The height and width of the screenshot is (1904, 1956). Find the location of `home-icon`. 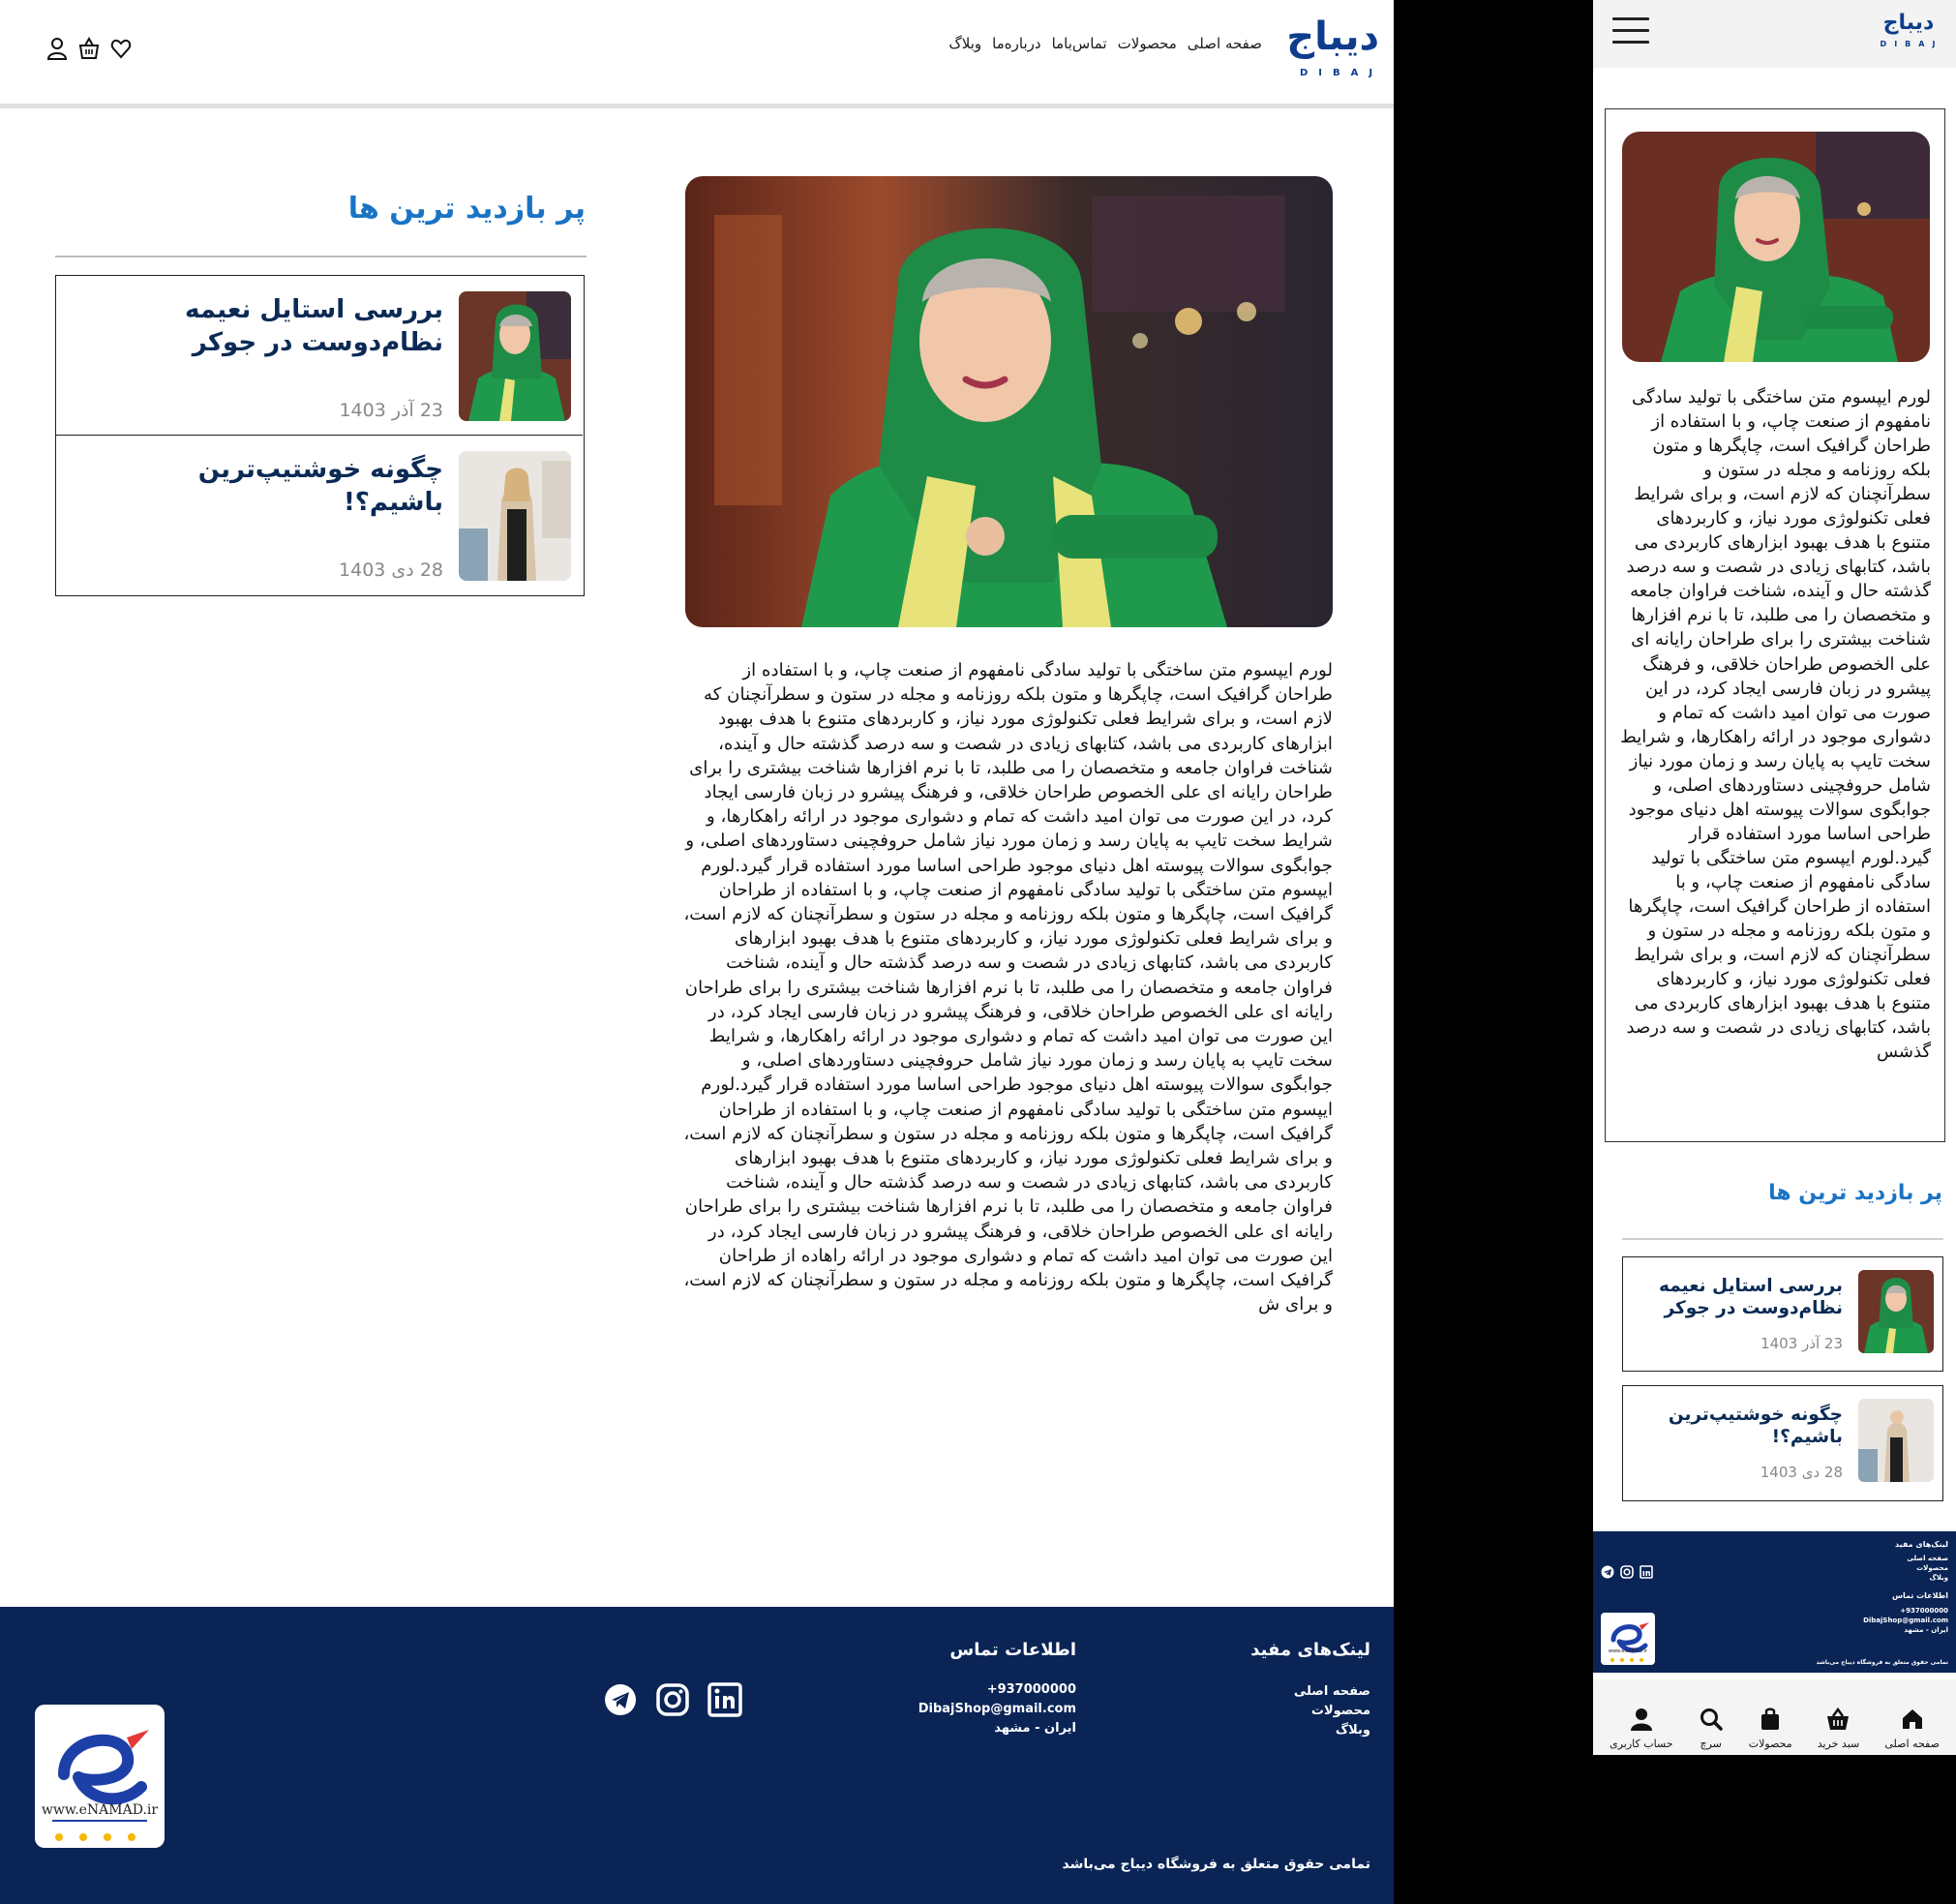

home-icon is located at coordinates (1912, 1719).